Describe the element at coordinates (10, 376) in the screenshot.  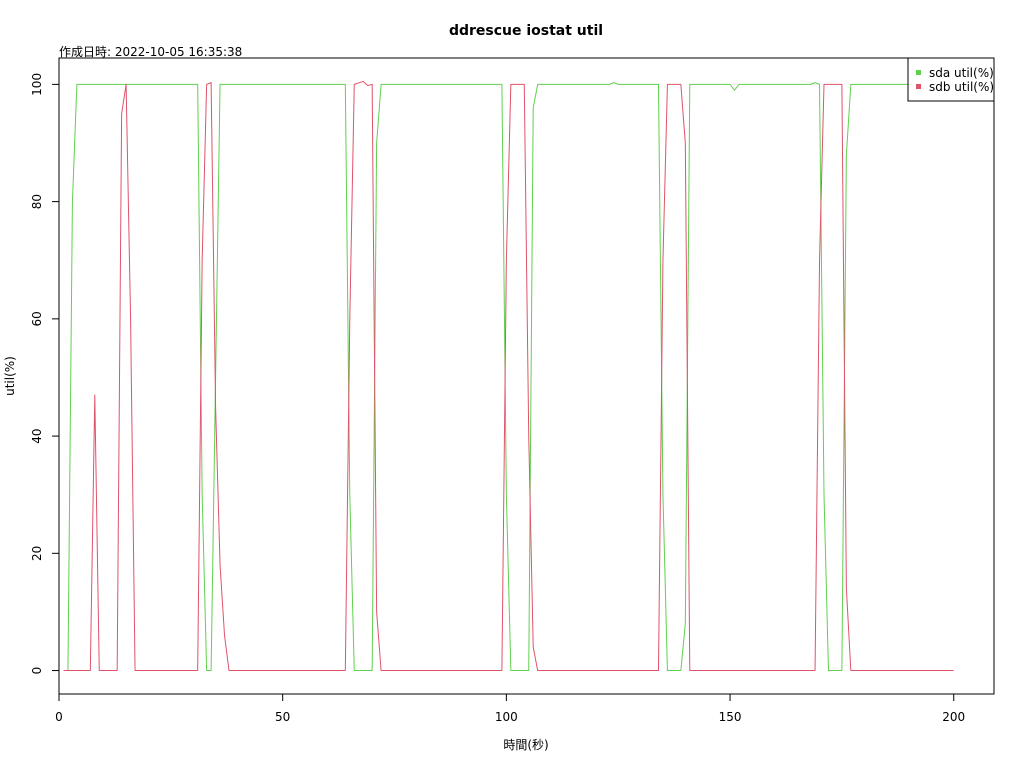
I see `y-axis-label: util(%)` at that location.